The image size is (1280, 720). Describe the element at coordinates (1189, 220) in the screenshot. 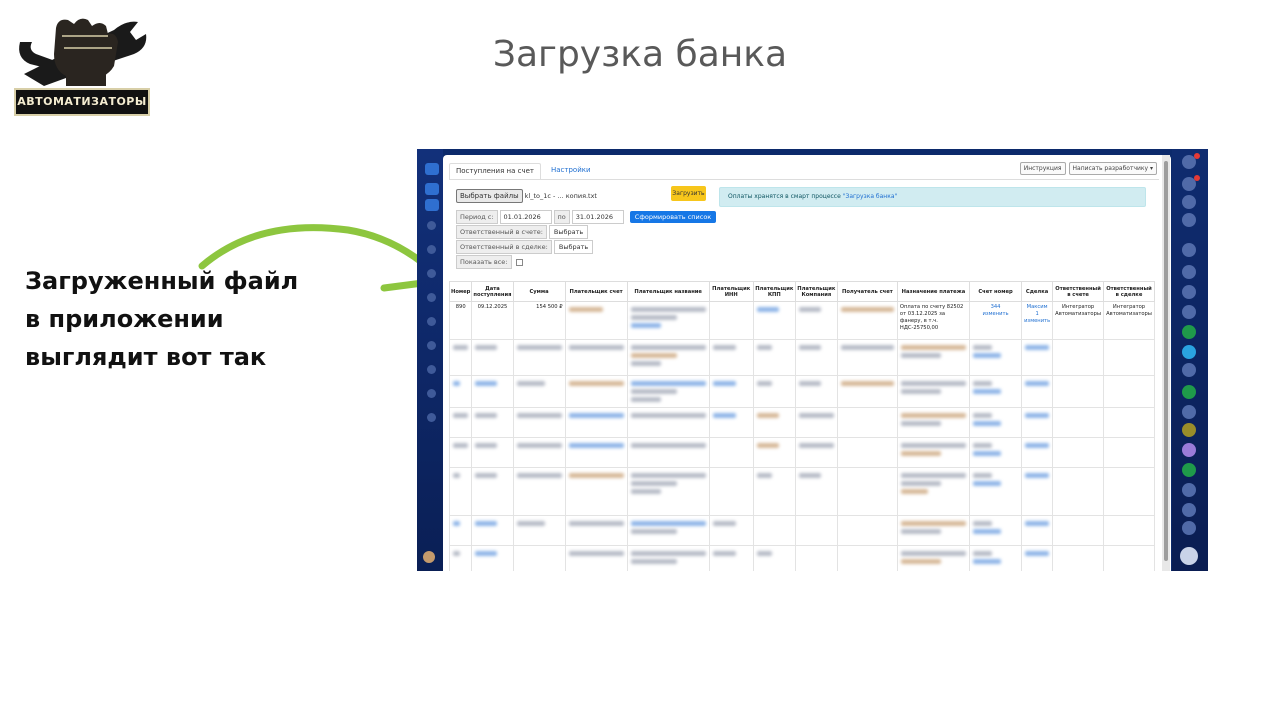

I see `search-icon` at that location.